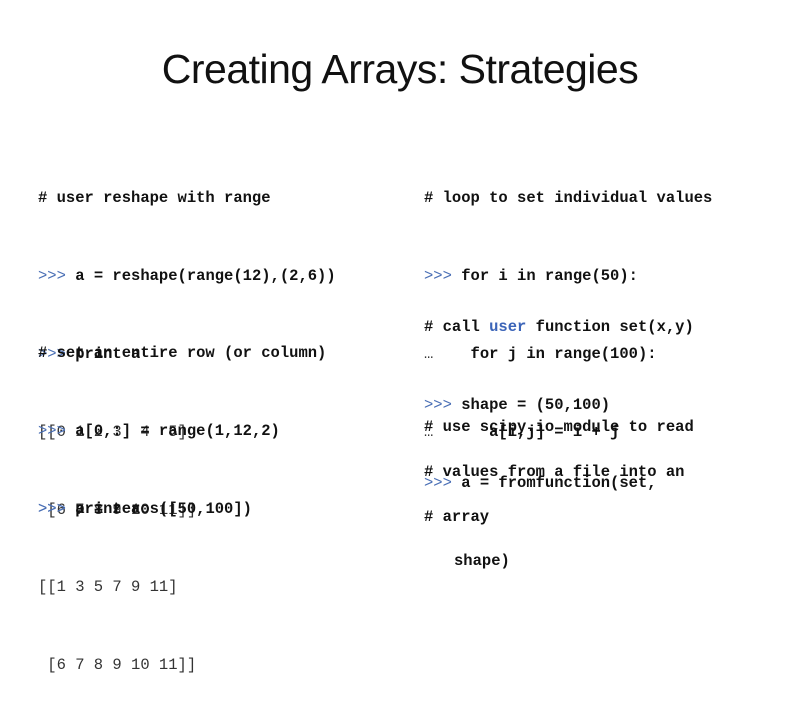 The image size is (800, 704). I want to click on slide-title: Creating Arrays: Strategies, so click(400, 69).